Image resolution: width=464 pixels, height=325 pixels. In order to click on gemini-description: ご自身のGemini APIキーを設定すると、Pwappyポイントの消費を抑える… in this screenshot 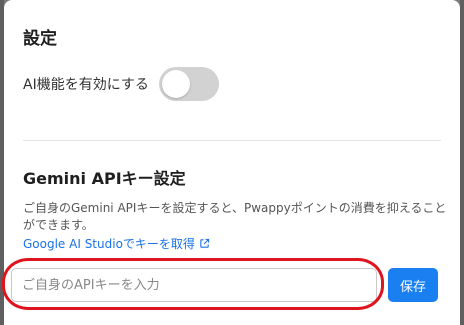, I will do `click(235, 216)`.